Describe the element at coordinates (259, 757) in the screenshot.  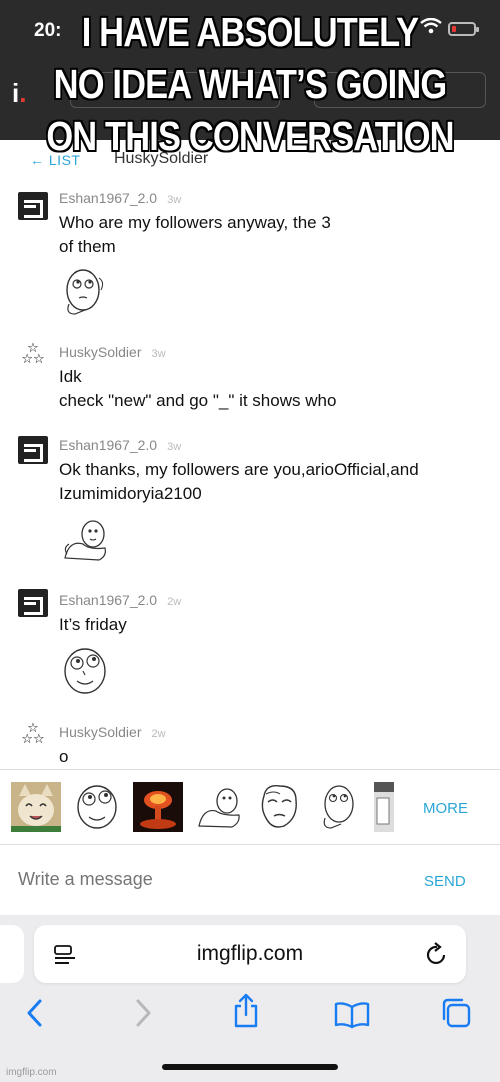
I see `message-body: o` at that location.